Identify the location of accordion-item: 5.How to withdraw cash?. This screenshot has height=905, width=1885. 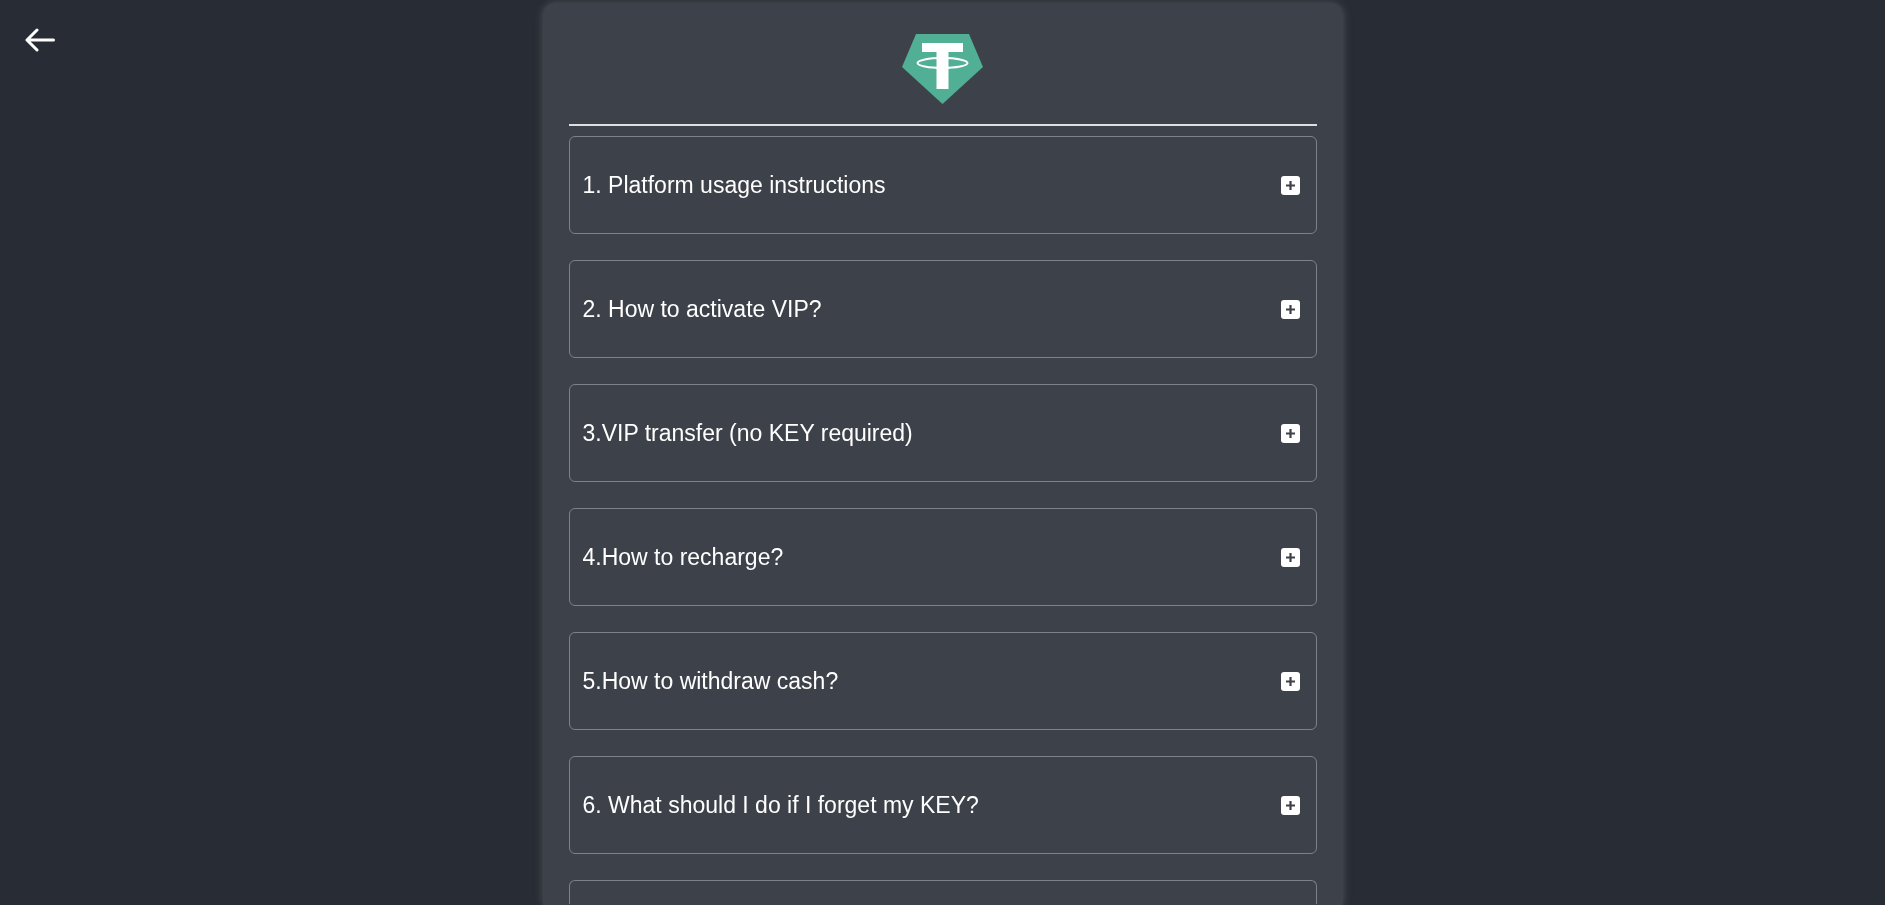
(942, 681).